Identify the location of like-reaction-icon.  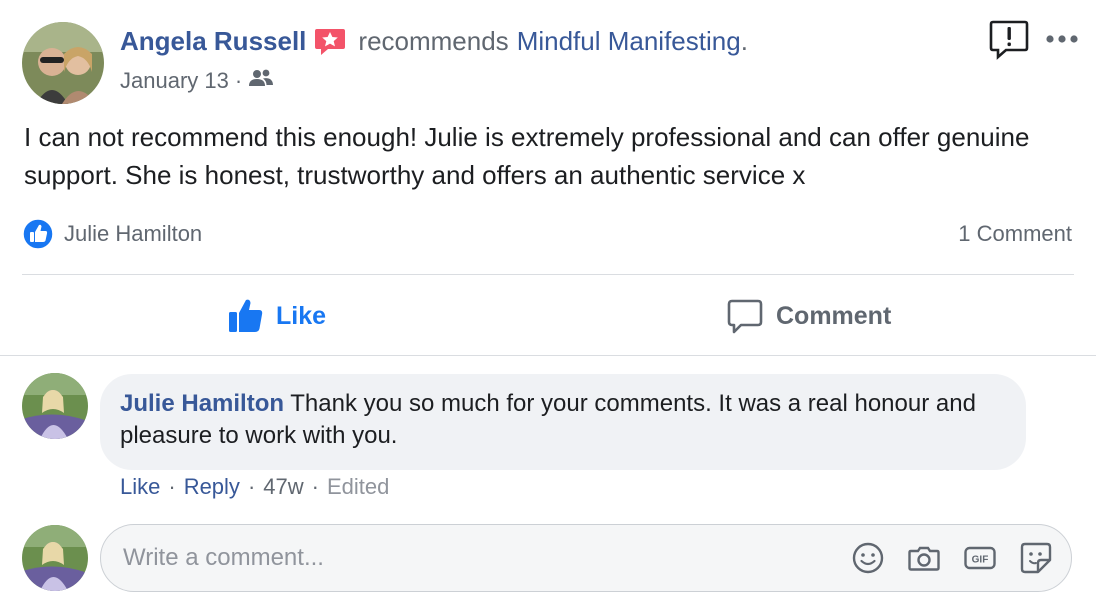
(38, 234).